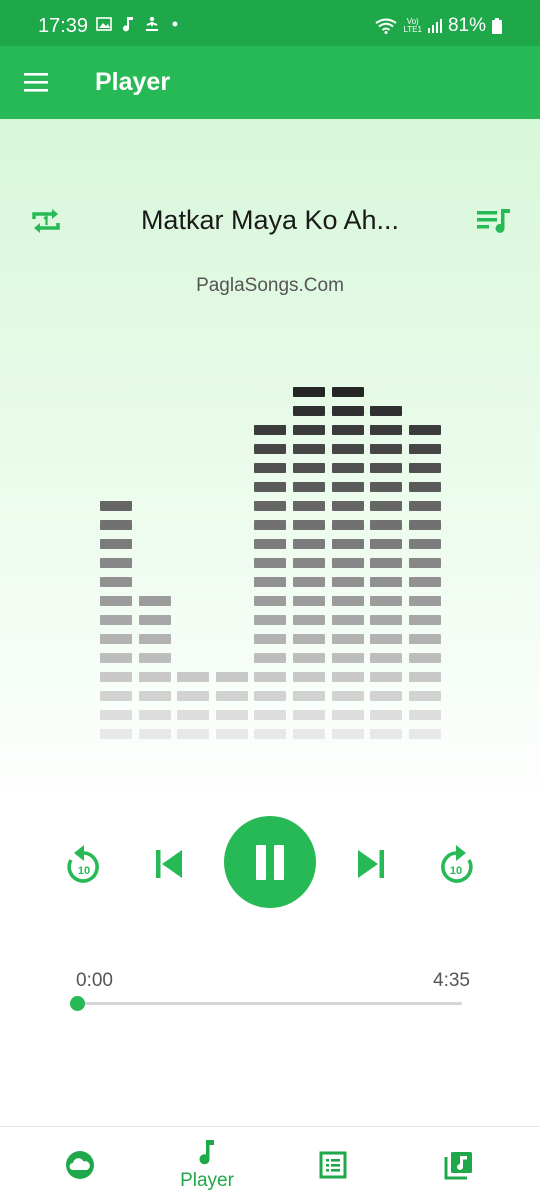 The width and height of the screenshot is (540, 1200). What do you see at coordinates (371, 864) in the screenshot?
I see `skip-next-icon` at bounding box center [371, 864].